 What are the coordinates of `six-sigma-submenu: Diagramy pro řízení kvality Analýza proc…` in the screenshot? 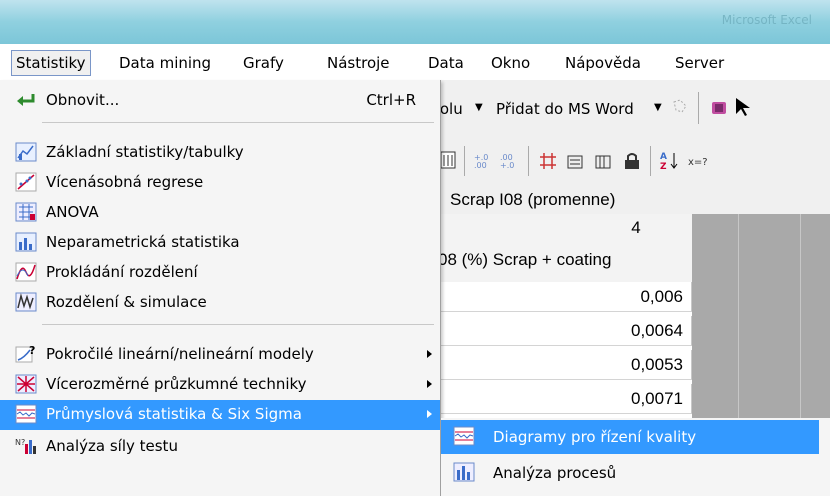 It's located at (635, 457).